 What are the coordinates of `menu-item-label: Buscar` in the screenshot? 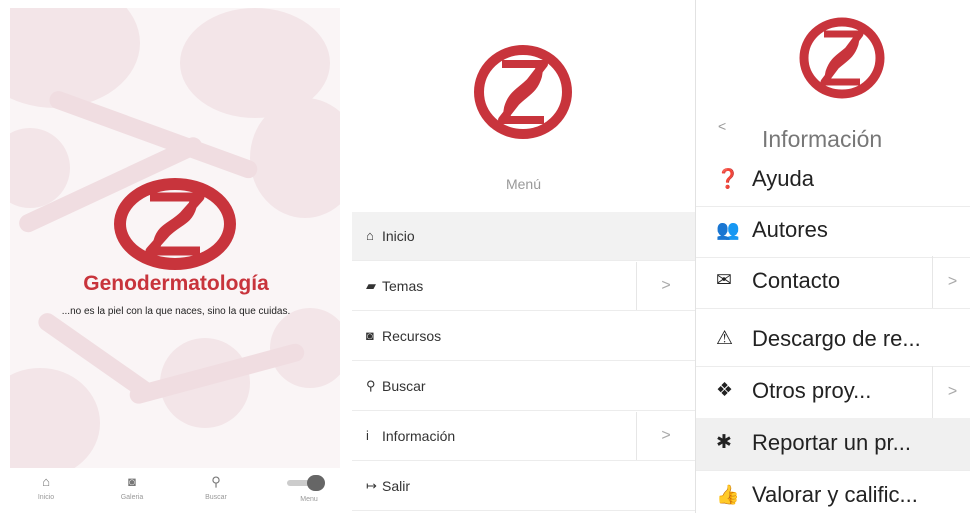 It's located at (404, 386).